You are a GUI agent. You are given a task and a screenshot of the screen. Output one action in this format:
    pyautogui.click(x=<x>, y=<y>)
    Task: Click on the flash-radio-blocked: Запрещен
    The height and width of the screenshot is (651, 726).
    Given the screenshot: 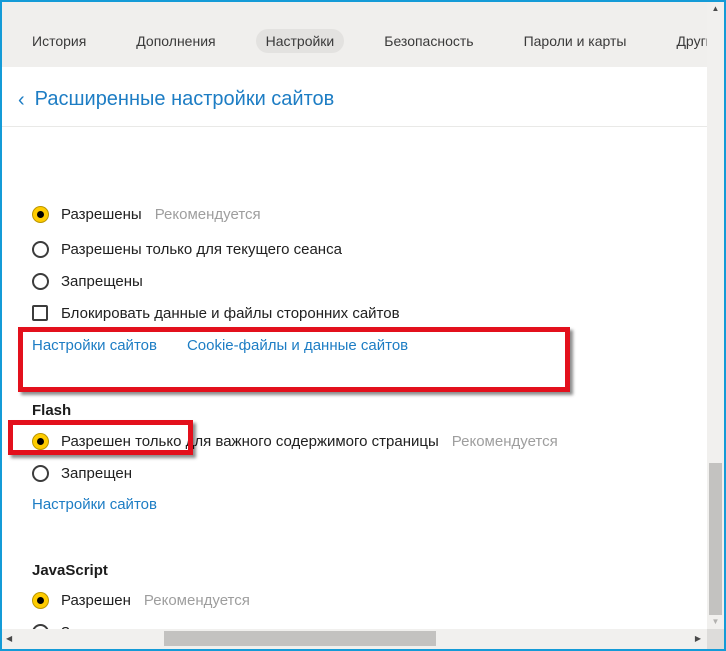 What is the action you would take?
    pyautogui.click(x=82, y=473)
    